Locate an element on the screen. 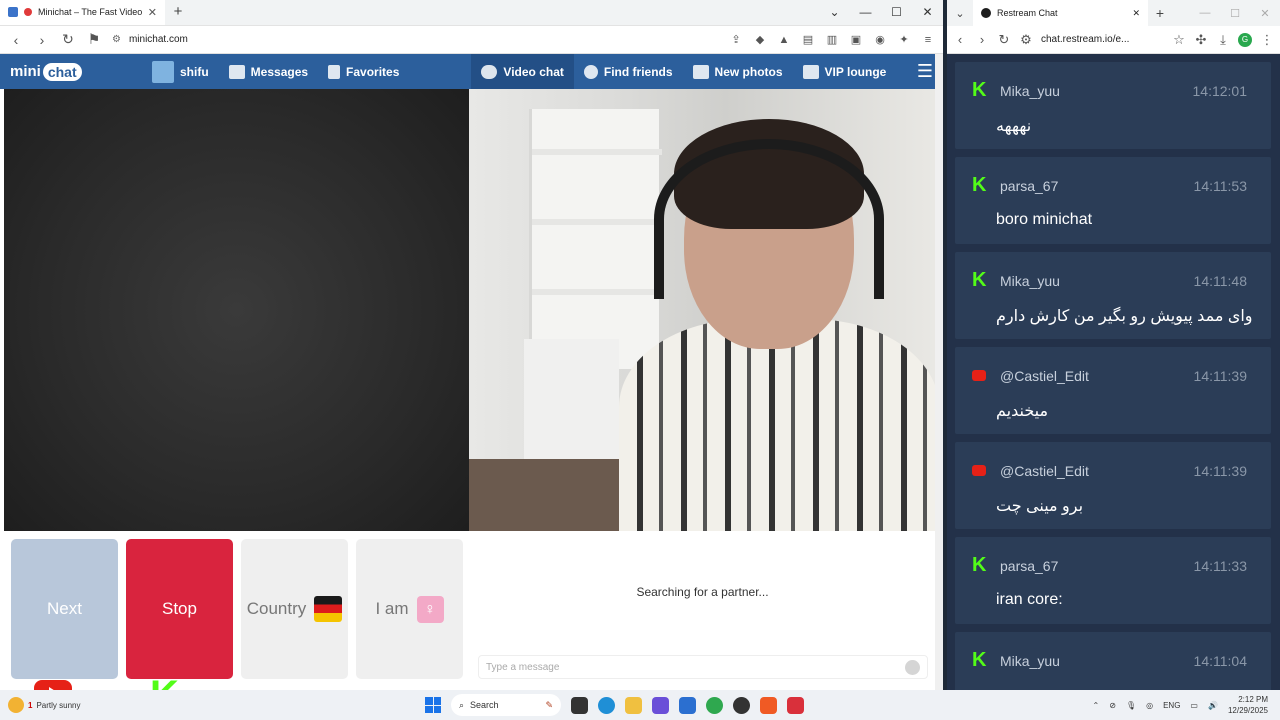  taskbar-search: ⌕ Search ✎ is located at coordinates (506, 705).